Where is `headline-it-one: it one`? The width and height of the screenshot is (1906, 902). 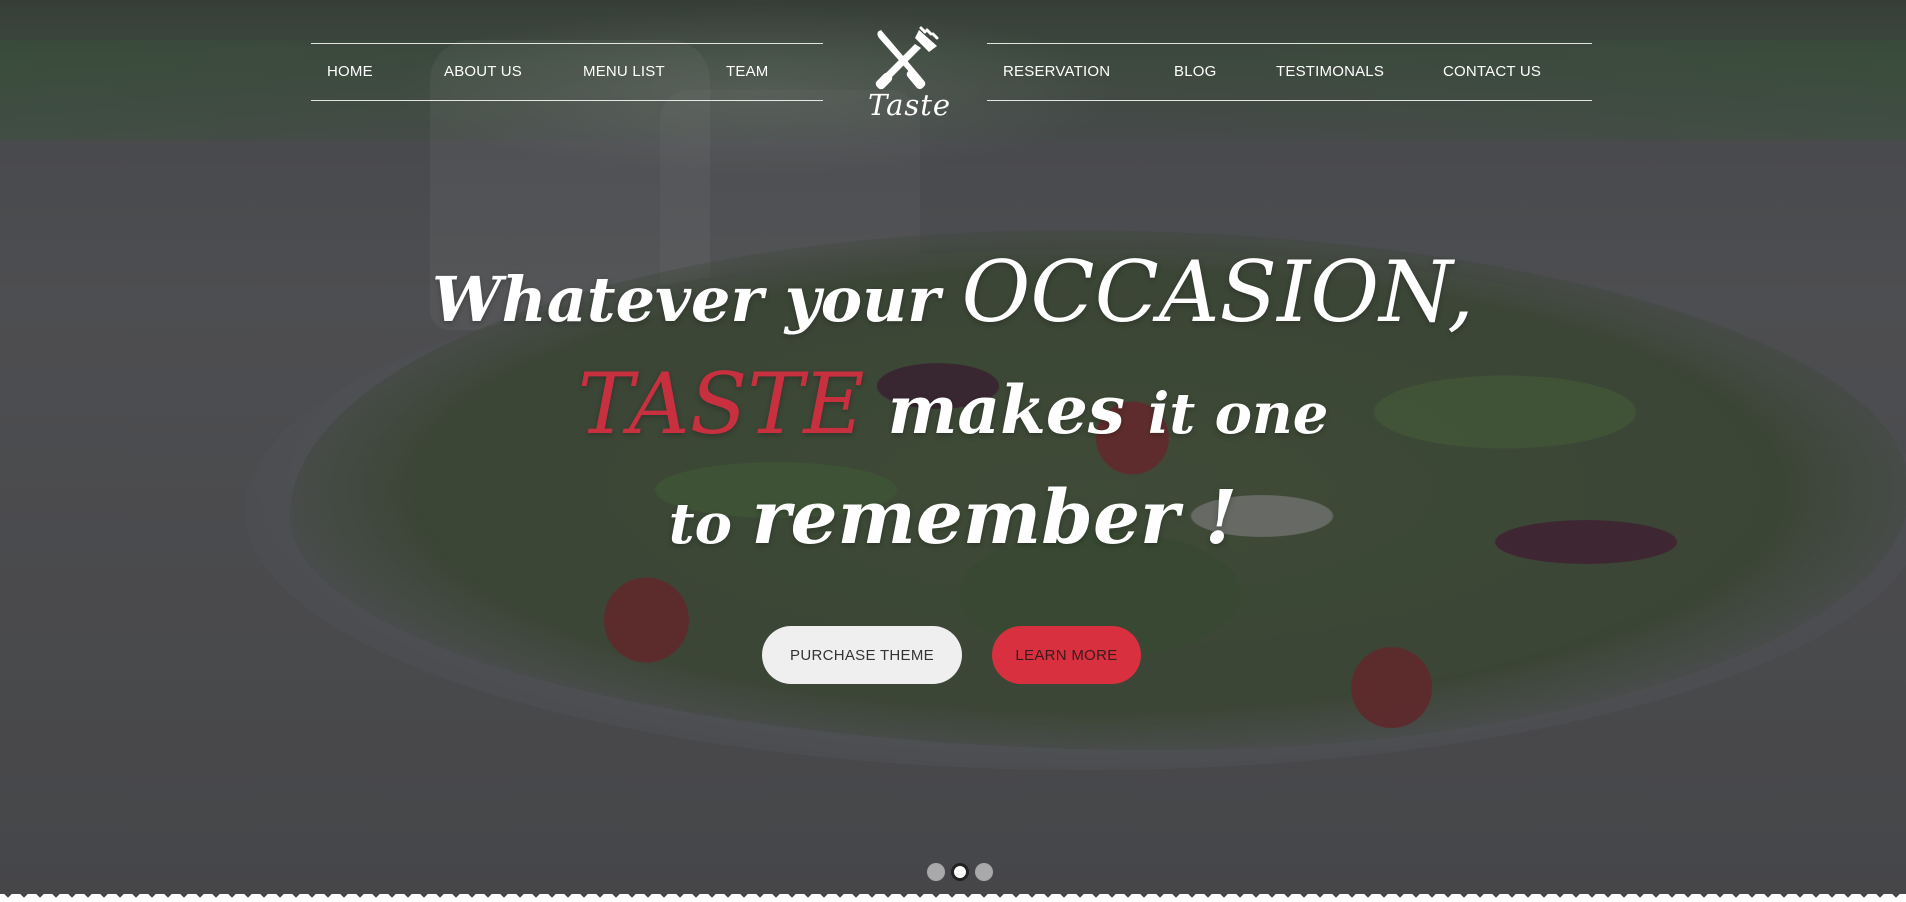 headline-it-one: it one is located at coordinates (1238, 414).